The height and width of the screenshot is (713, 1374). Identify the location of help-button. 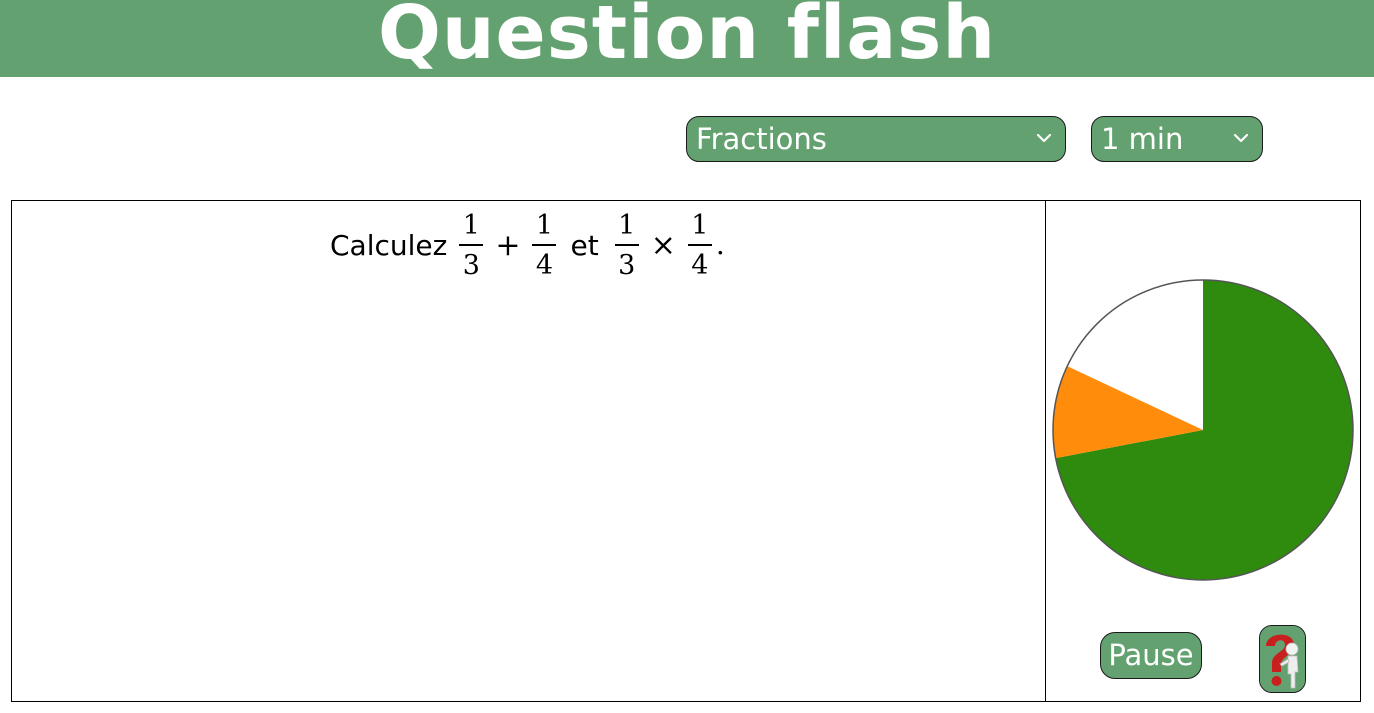
(1282, 659).